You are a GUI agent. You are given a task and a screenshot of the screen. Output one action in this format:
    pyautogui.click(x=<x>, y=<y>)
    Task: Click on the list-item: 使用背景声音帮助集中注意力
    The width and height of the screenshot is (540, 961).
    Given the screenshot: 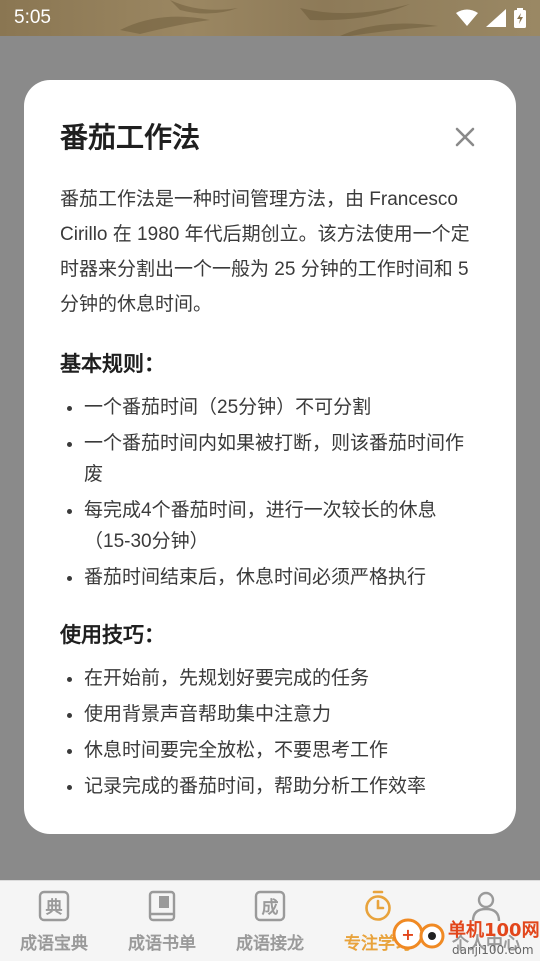 What is the action you would take?
    pyautogui.click(x=282, y=714)
    